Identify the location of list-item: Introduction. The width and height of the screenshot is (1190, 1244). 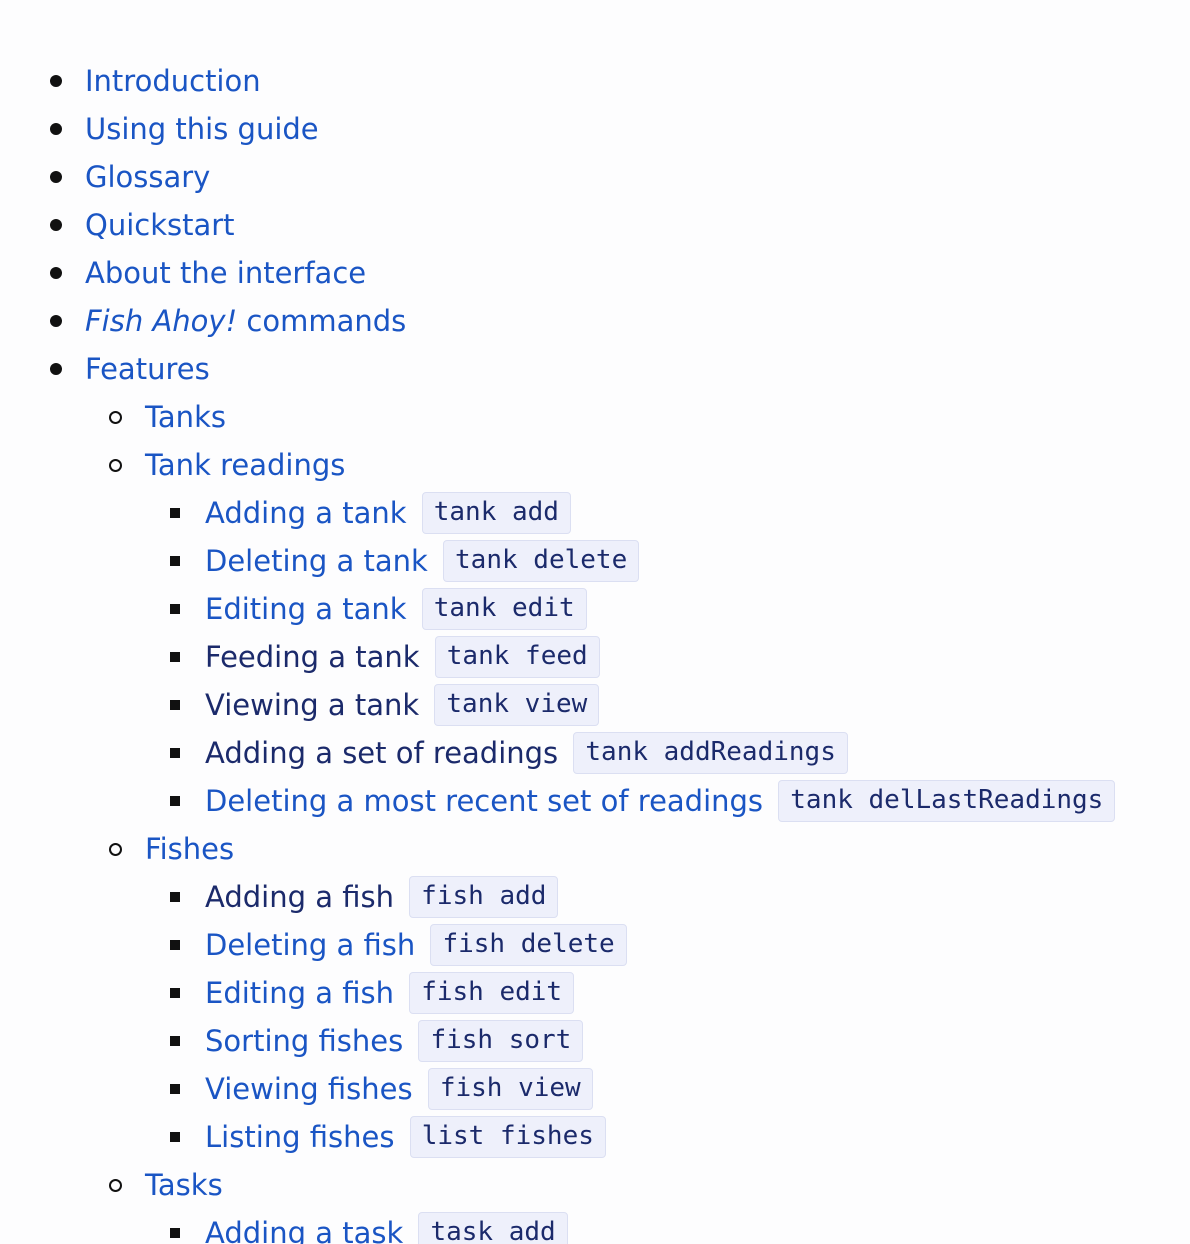
(557, 81).